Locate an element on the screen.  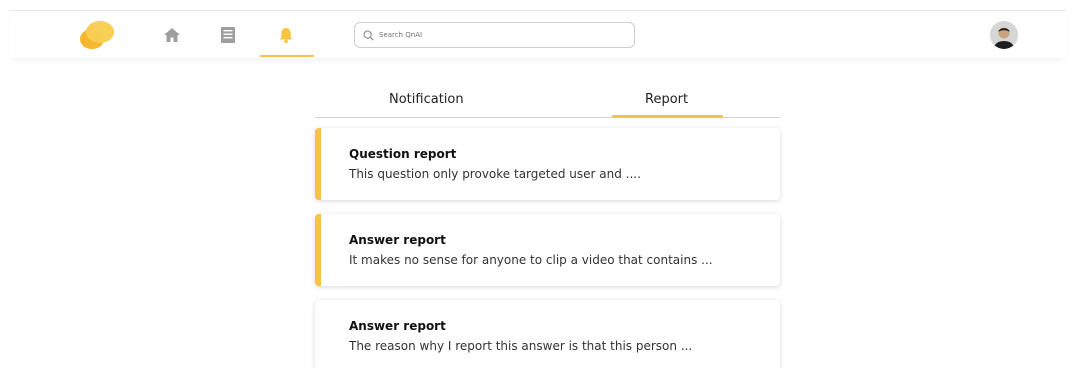
report-title: Question report is located at coordinates (403, 154).